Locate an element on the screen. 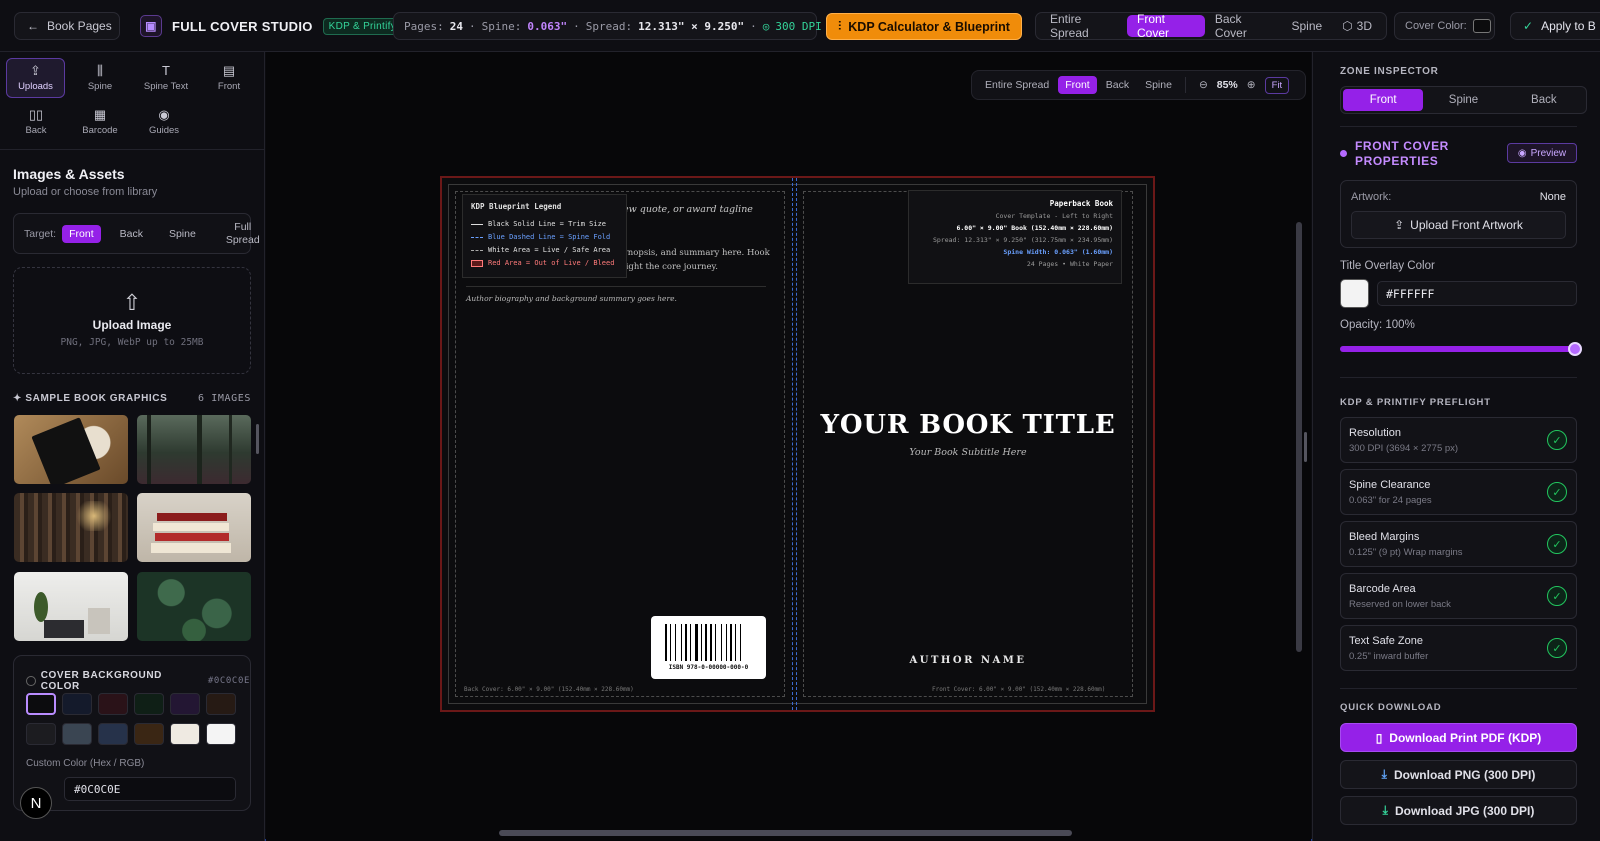 Image resolution: width=1600 pixels, height=841 pixels. tool-back: ▯▯ Back is located at coordinates (36, 122).